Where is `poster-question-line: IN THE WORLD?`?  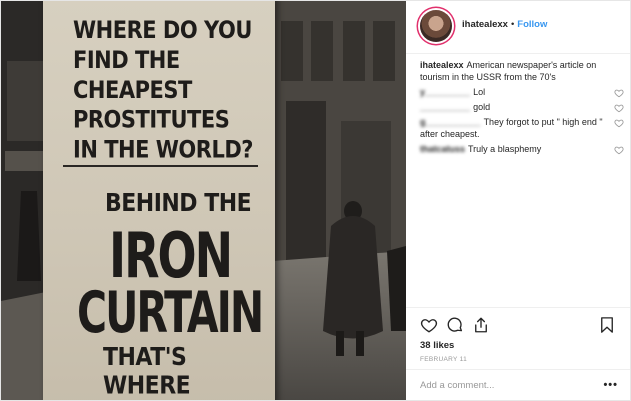 poster-question-line: IN THE WORLD? is located at coordinates (163, 149).